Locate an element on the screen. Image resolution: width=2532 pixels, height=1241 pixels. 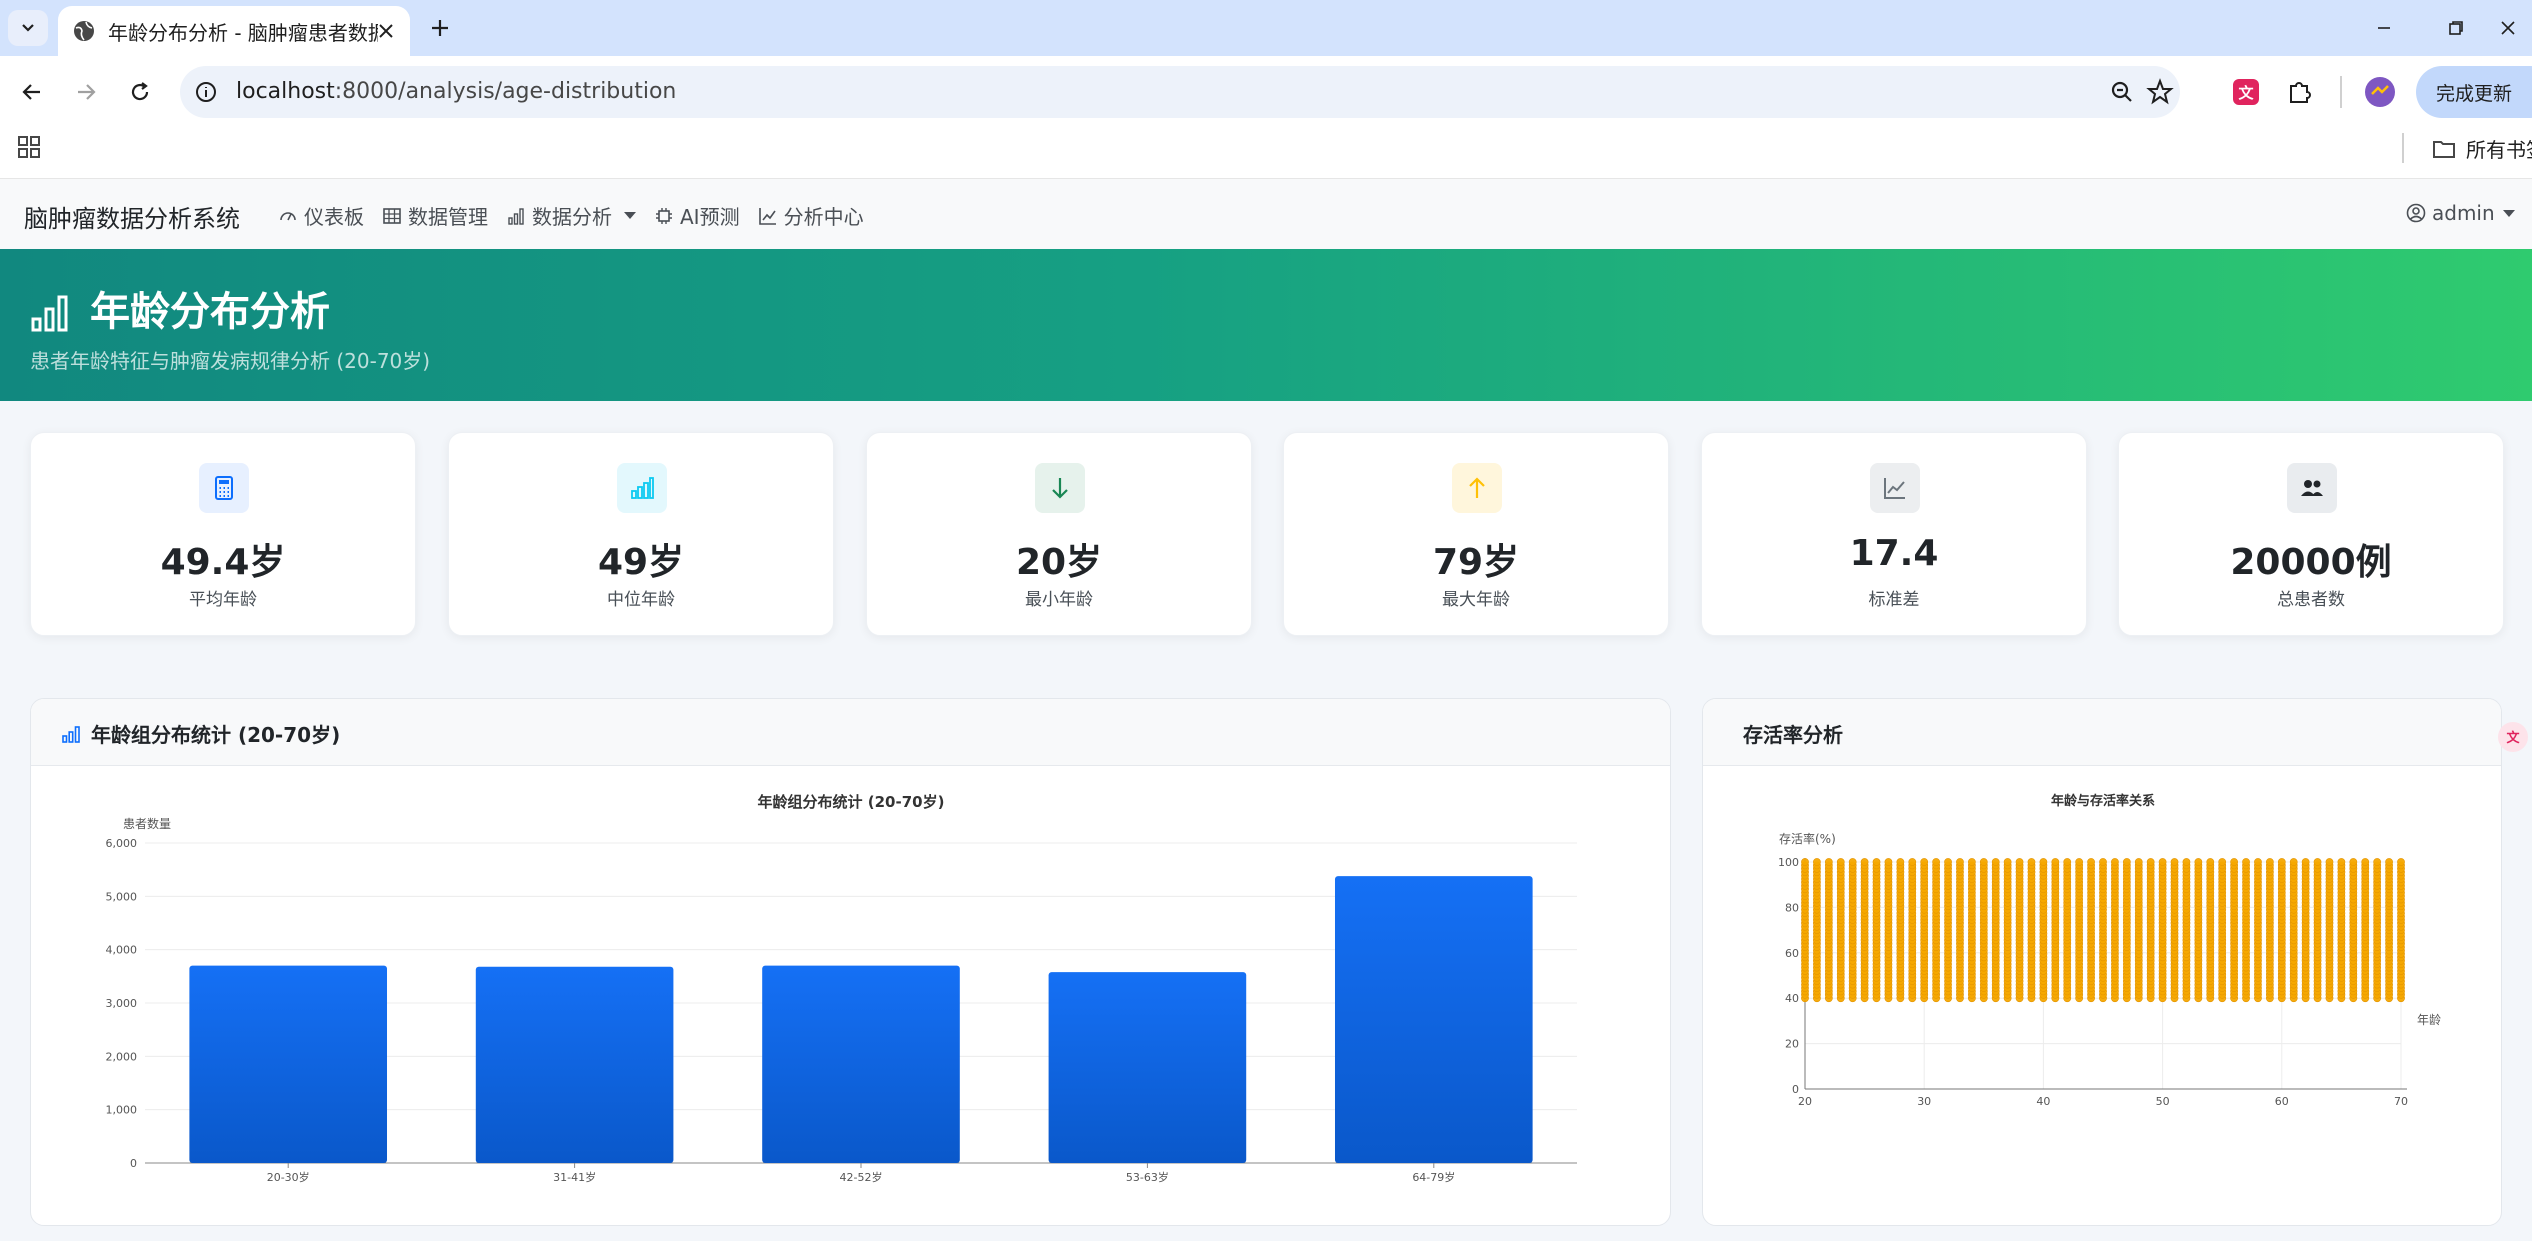
brand-title: 脑肿瘤数据分析系统 is located at coordinates (132, 216).